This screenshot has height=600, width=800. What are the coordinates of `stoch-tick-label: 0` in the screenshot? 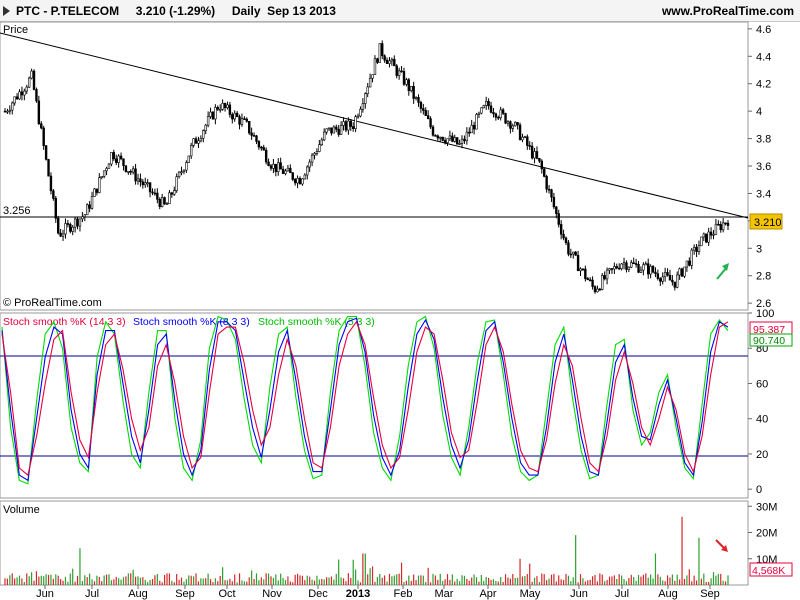 It's located at (759, 490).